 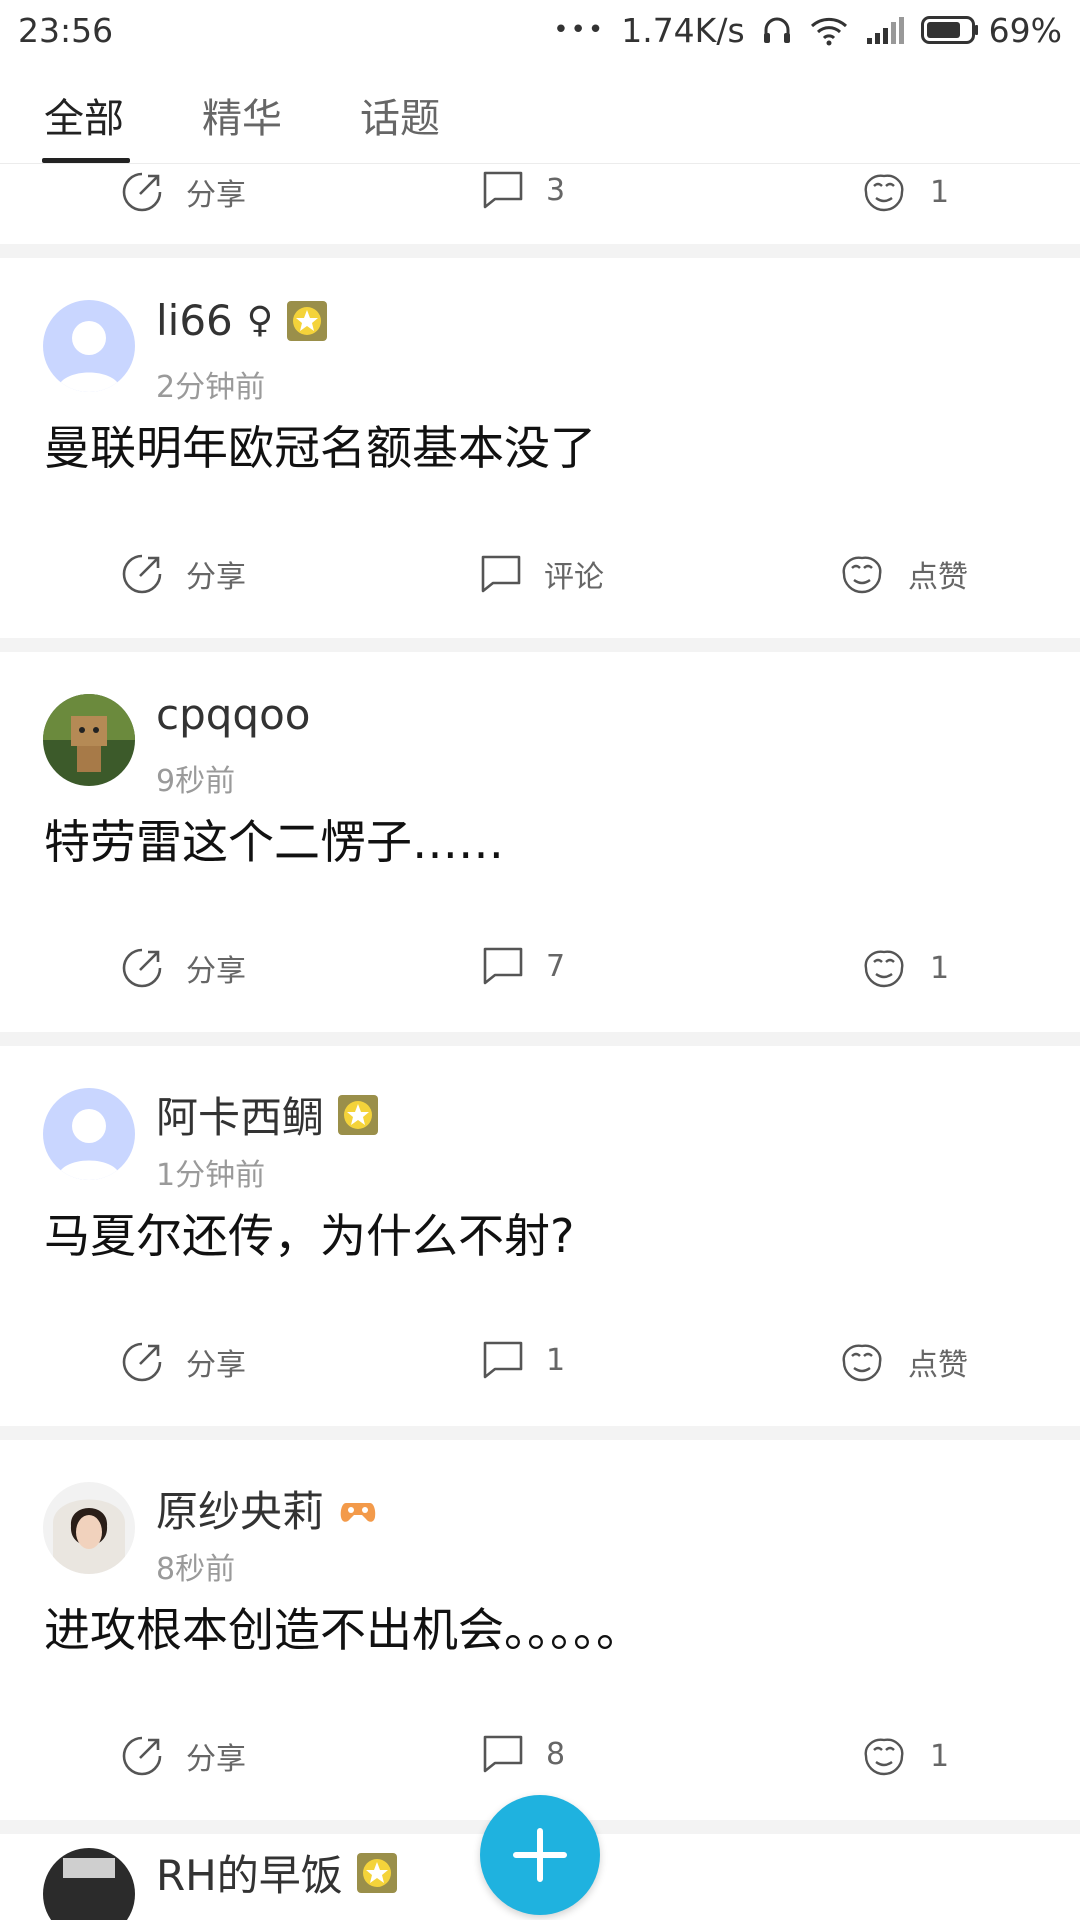 I want to click on username: li66, so click(x=194, y=320).